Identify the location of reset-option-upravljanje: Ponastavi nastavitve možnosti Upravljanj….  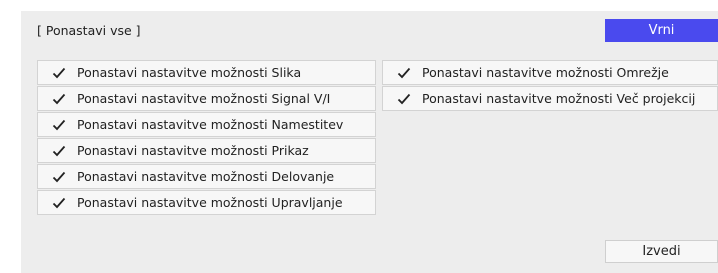
(206, 202).